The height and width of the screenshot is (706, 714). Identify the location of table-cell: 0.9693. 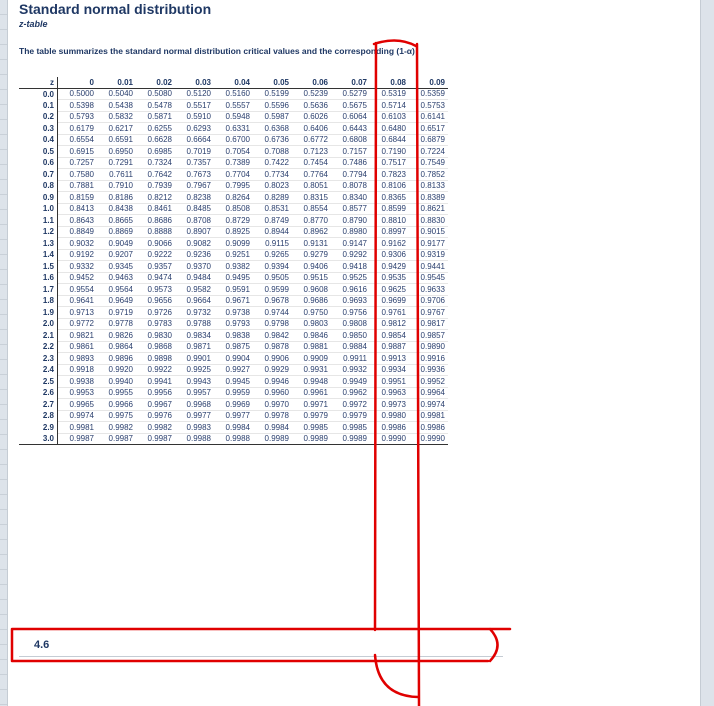
(350, 301).